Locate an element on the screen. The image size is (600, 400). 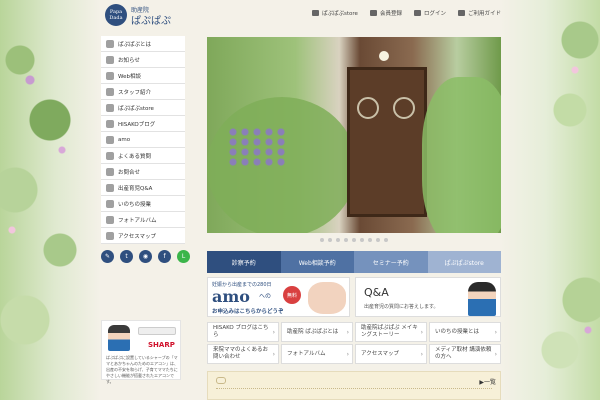
header-link-2: ログイン is located at coordinates (429, 13).